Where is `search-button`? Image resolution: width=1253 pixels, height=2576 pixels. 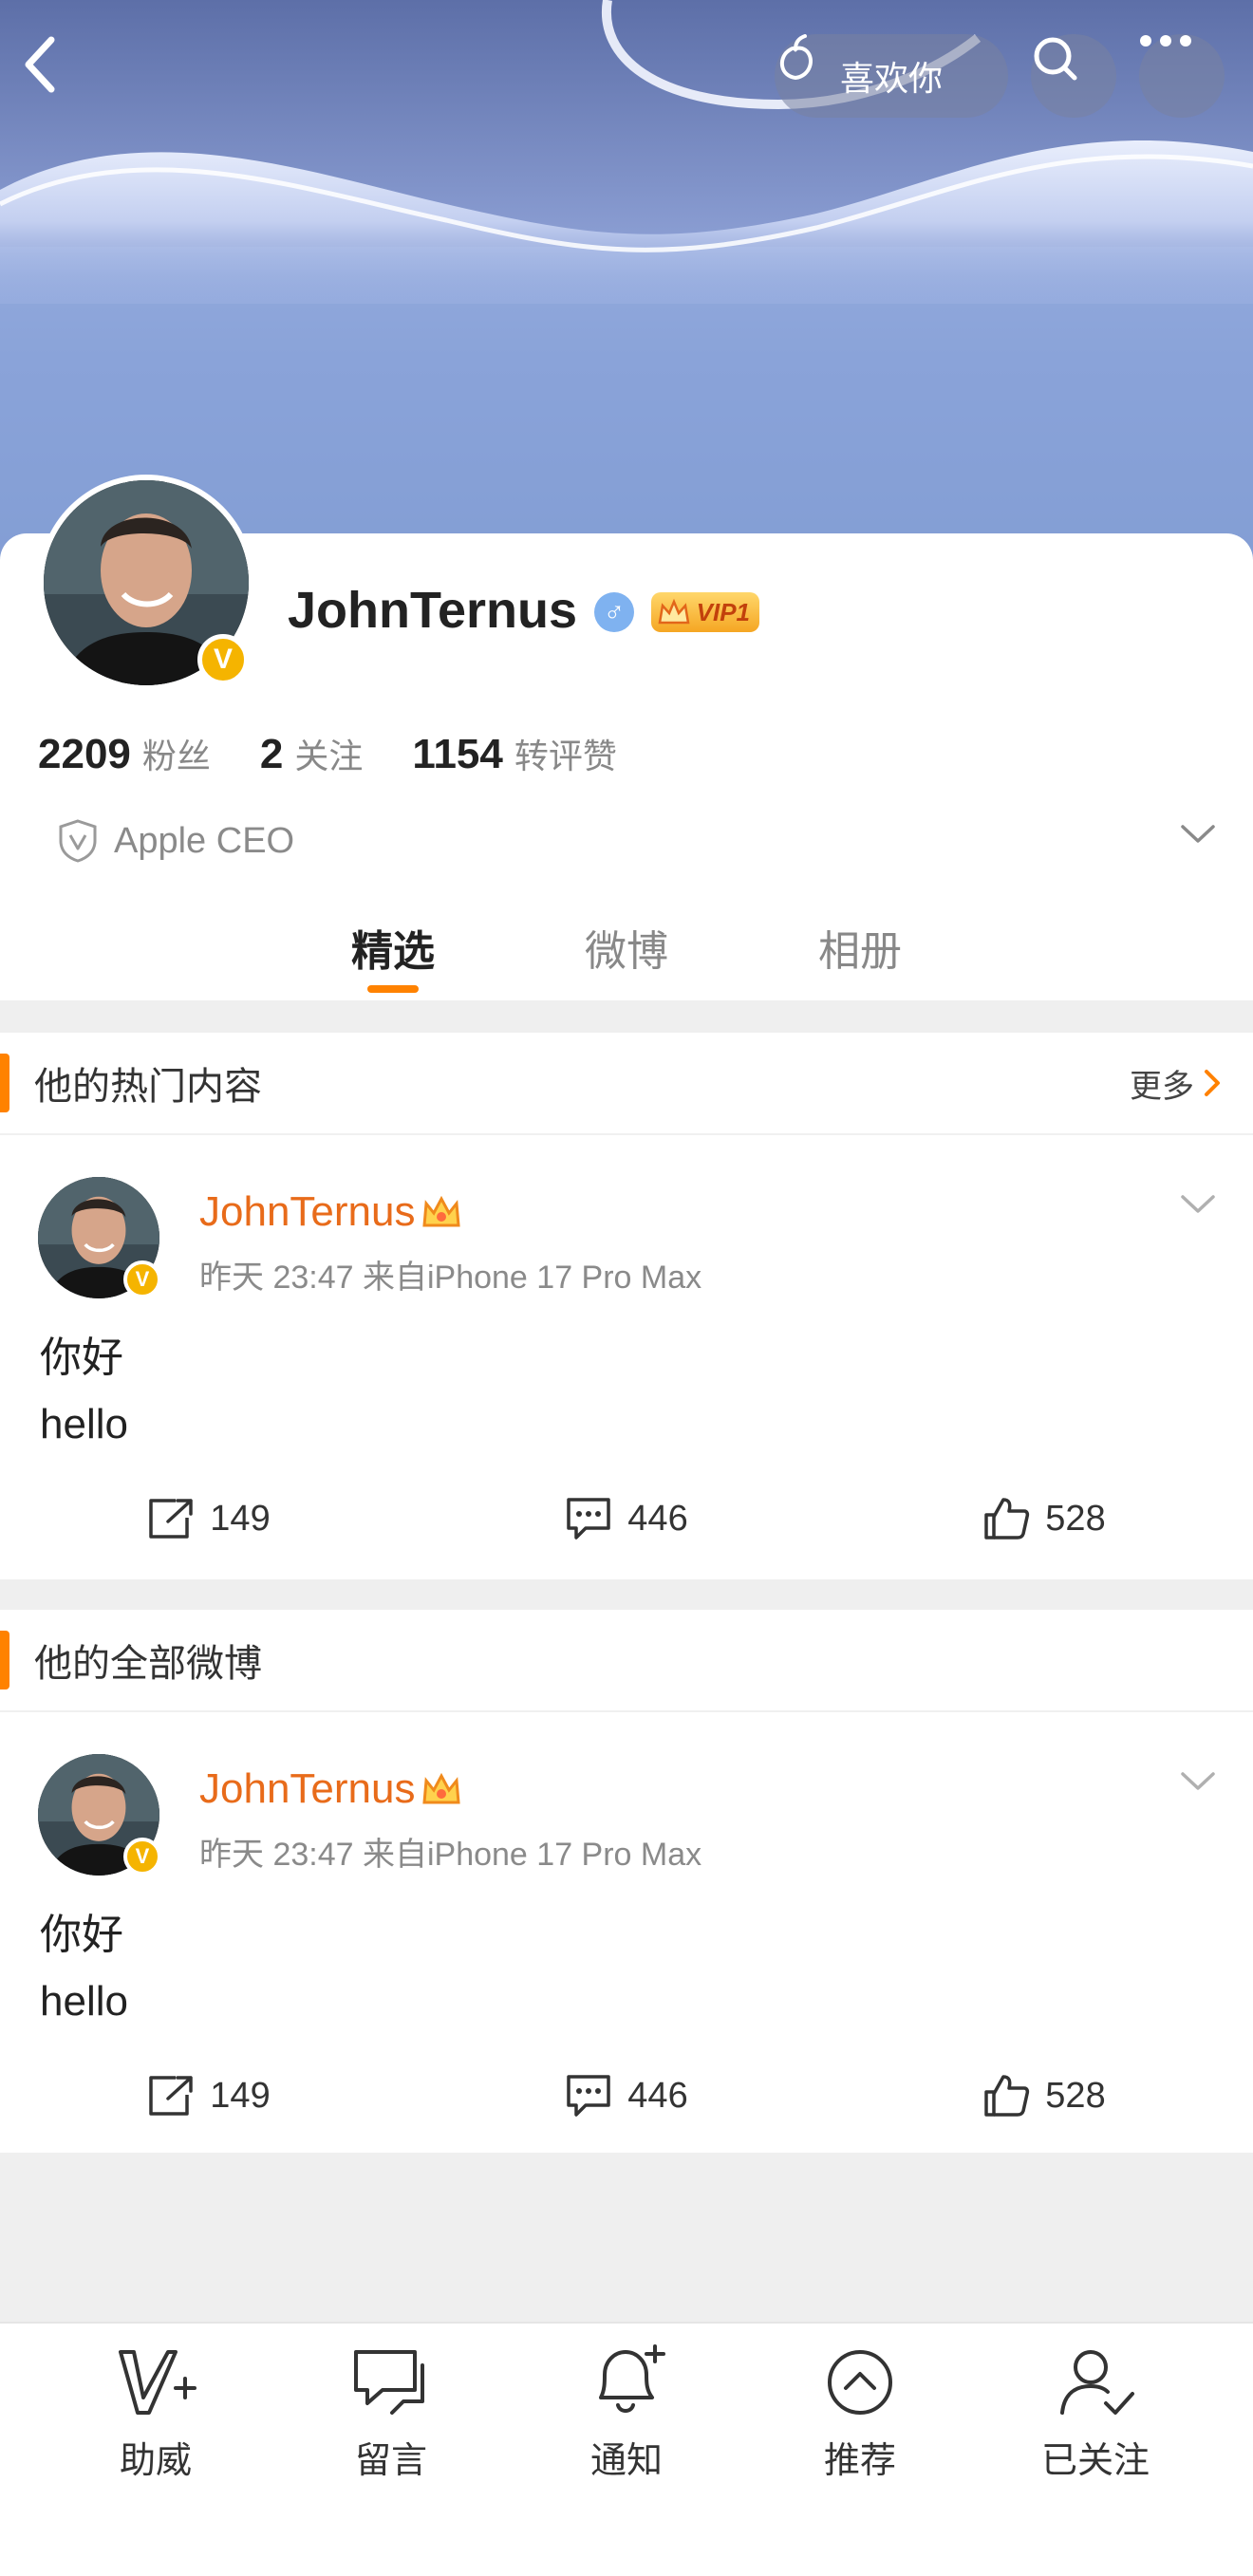 search-button is located at coordinates (1073, 76).